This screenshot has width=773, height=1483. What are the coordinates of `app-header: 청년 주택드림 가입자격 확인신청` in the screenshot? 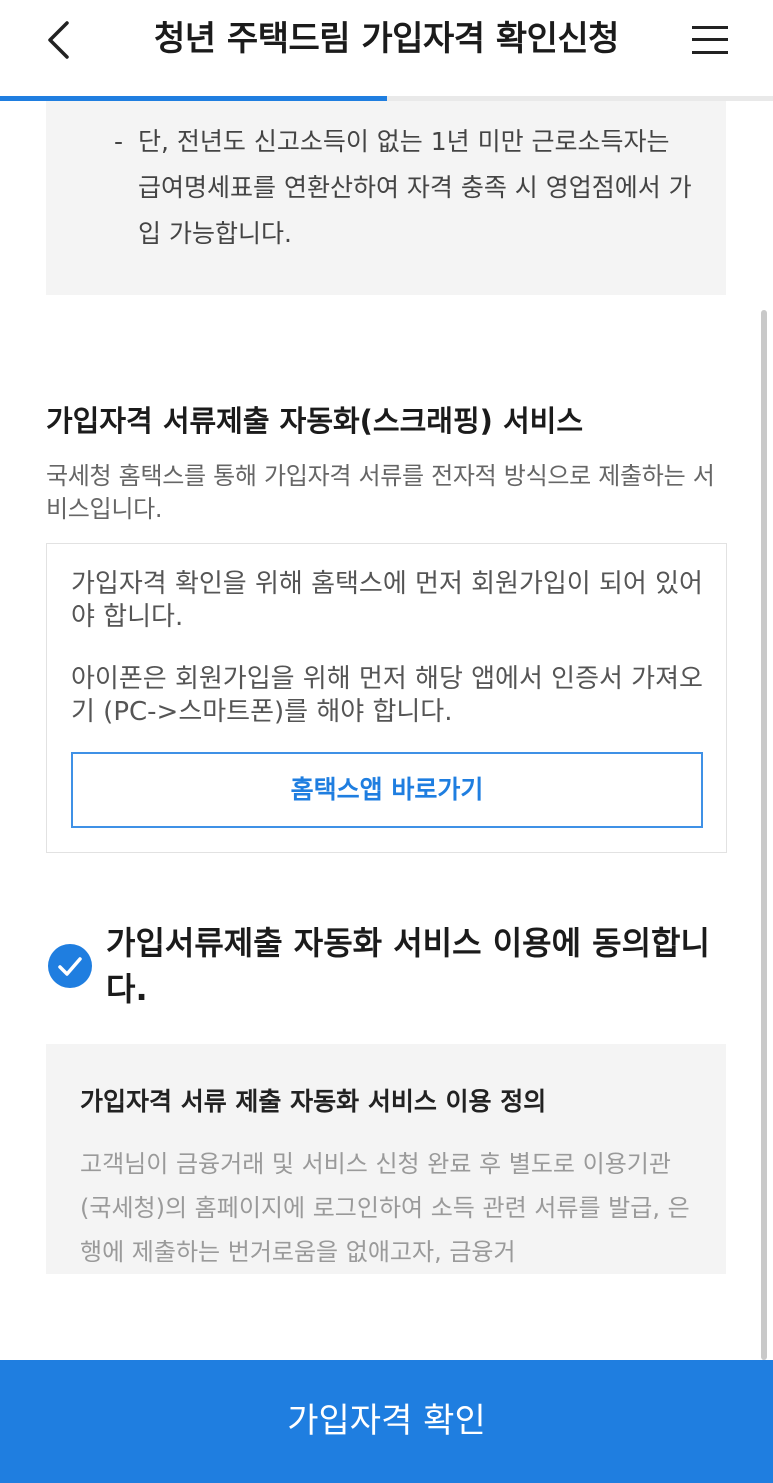 It's located at (386, 48).